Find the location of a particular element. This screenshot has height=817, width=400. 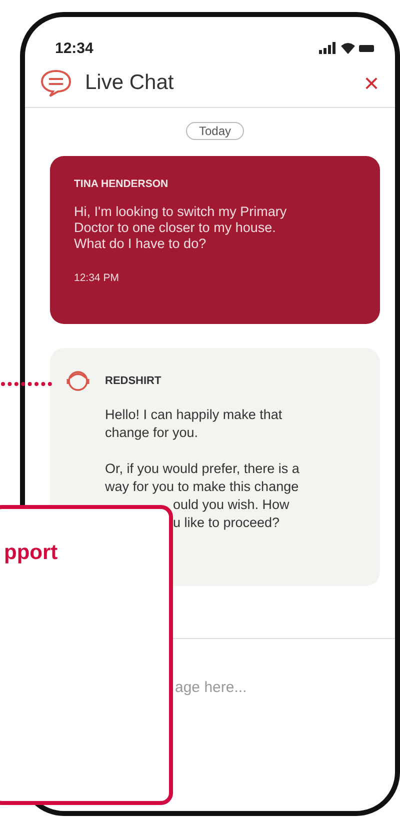

close-button: × is located at coordinates (371, 83).